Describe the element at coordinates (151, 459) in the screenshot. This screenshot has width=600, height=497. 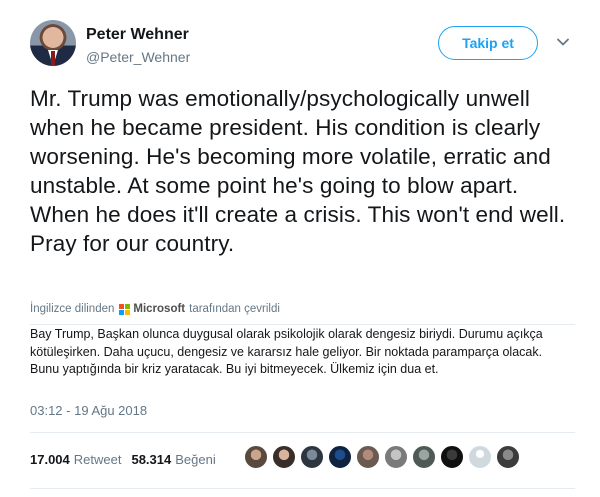
I see `like-count: 58.314` at that location.